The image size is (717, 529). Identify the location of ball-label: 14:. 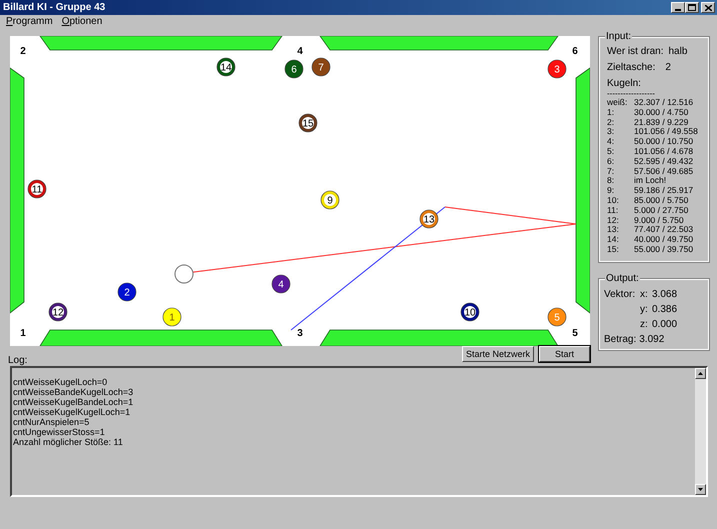
(613, 240).